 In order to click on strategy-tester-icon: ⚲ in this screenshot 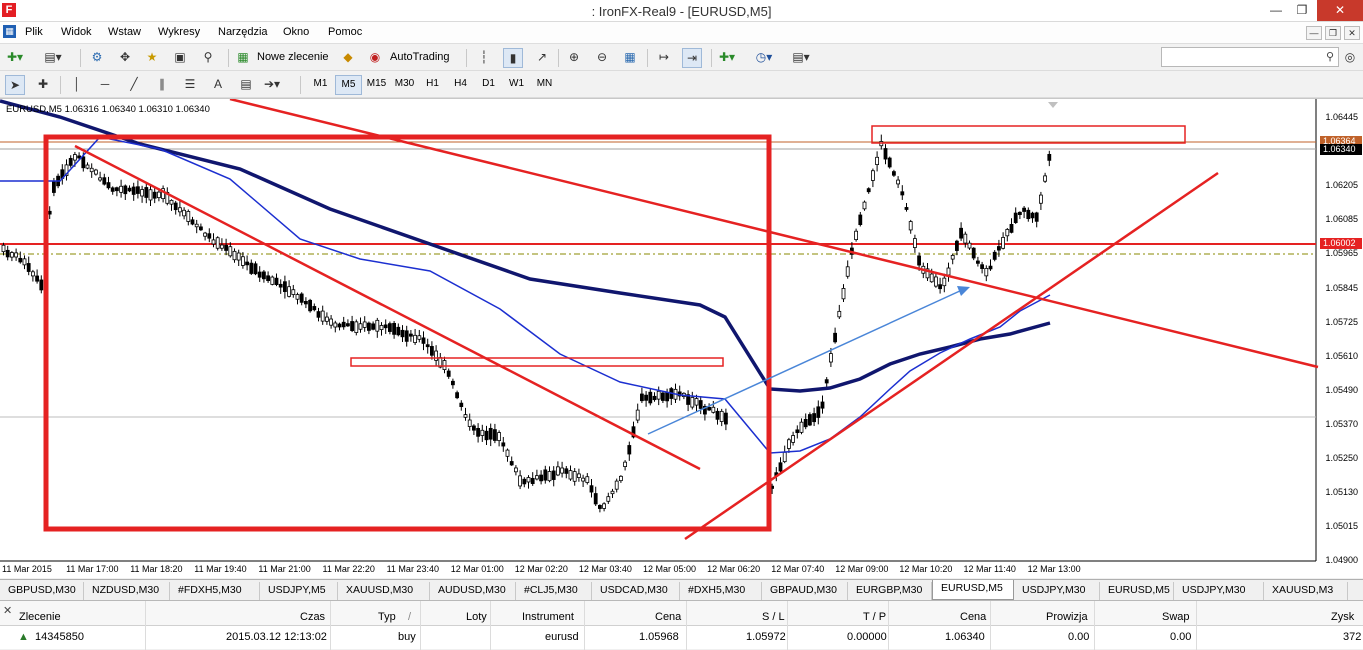, I will do `click(208, 58)`.